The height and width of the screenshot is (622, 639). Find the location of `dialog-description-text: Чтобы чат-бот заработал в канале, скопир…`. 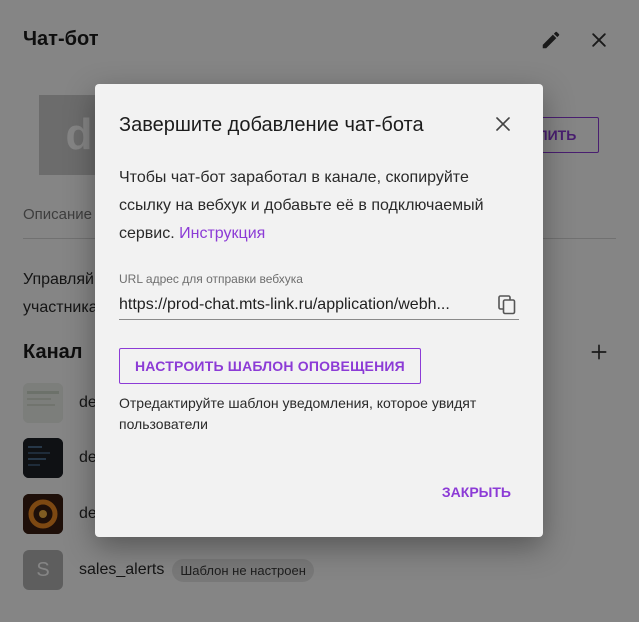

dialog-description-text: Чтобы чат-бот заработал в канале, скопир… is located at coordinates (301, 205).